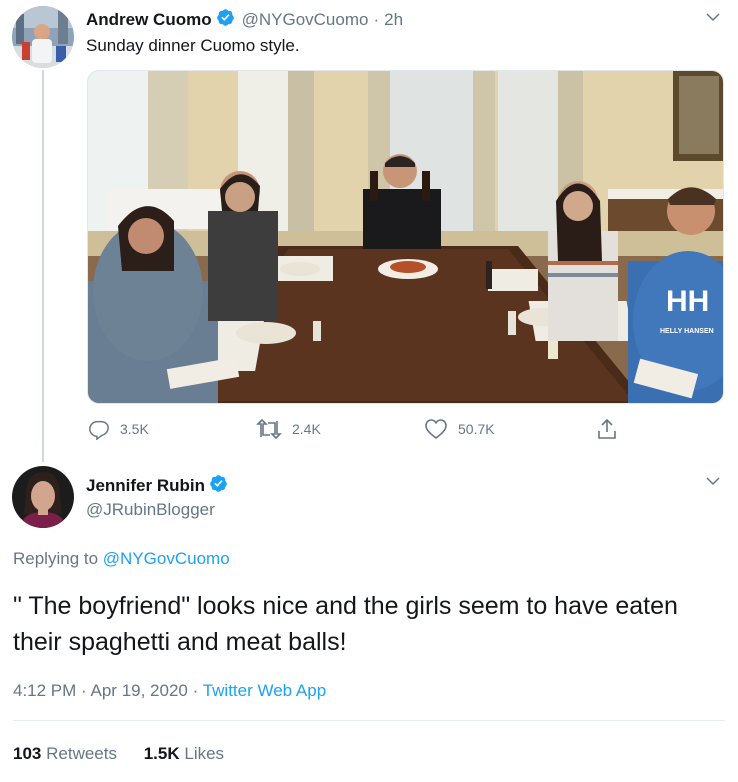 The width and height of the screenshot is (738, 782). I want to click on tweet1-header: Andrew Cuomo @NYGovCuomo · 2h, so click(244, 20).